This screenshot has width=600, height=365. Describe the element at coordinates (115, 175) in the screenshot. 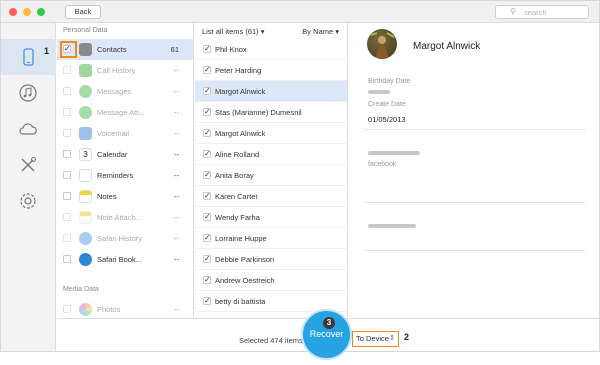

I see `category-label: Reminders` at that location.